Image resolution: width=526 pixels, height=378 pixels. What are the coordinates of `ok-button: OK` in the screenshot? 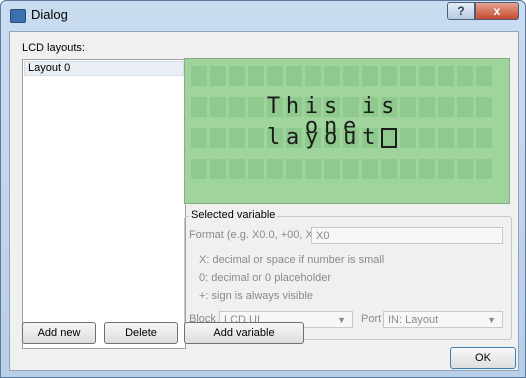 It's located at (483, 358).